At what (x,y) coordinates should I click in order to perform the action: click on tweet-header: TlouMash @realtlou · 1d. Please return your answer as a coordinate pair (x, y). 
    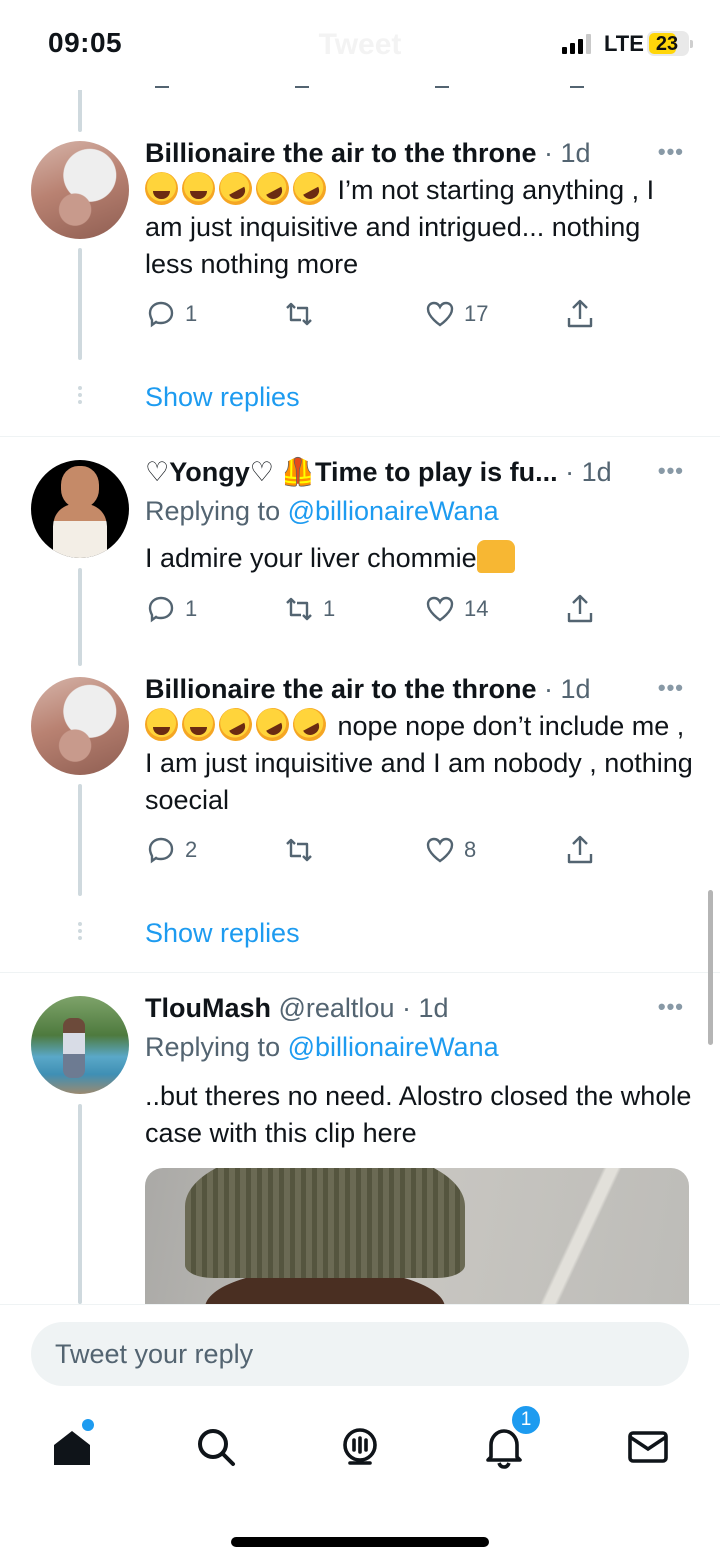
    Looking at the image, I should click on (420, 1008).